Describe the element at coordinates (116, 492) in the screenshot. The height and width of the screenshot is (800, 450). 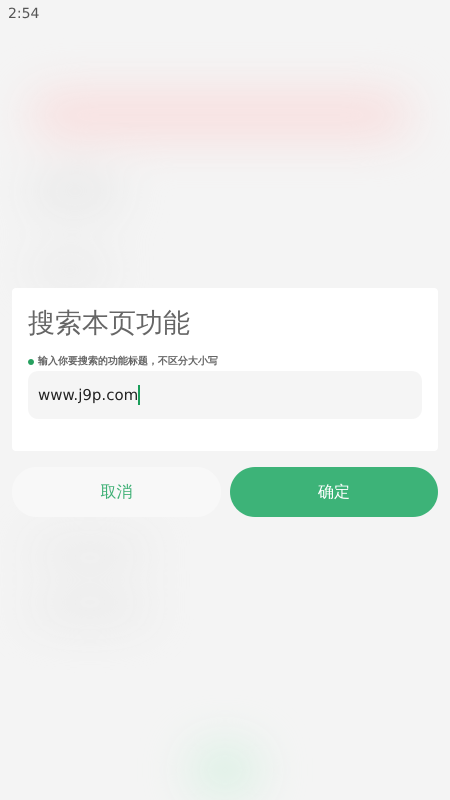
I see `cancel-button: 取消` at that location.